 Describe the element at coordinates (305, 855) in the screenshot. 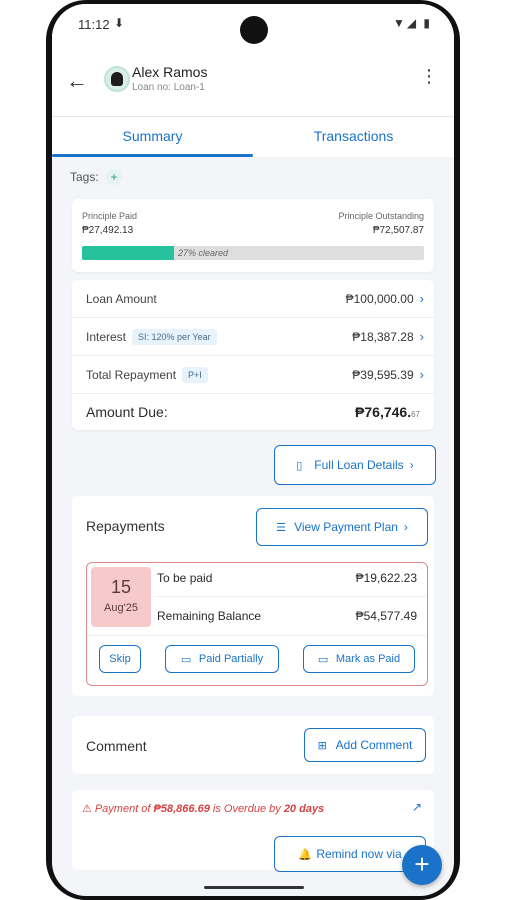

I see `bell-icon: 🔔` at that location.